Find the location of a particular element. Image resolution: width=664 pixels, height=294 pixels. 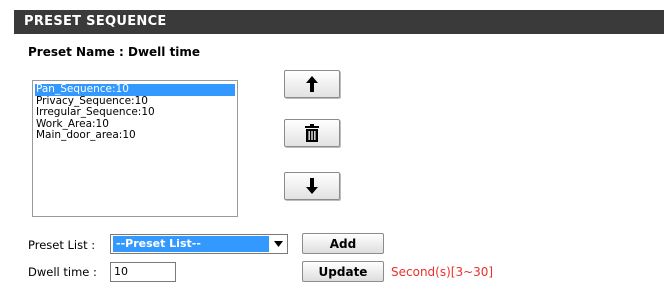

list-item: Pan_Sequence:10 is located at coordinates (135, 89).